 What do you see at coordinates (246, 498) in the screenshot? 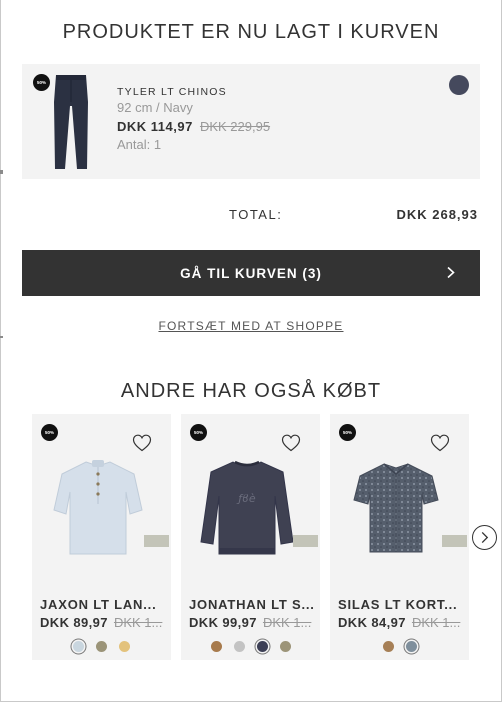
I see `svg-text: ƒϐѐ` at bounding box center [246, 498].